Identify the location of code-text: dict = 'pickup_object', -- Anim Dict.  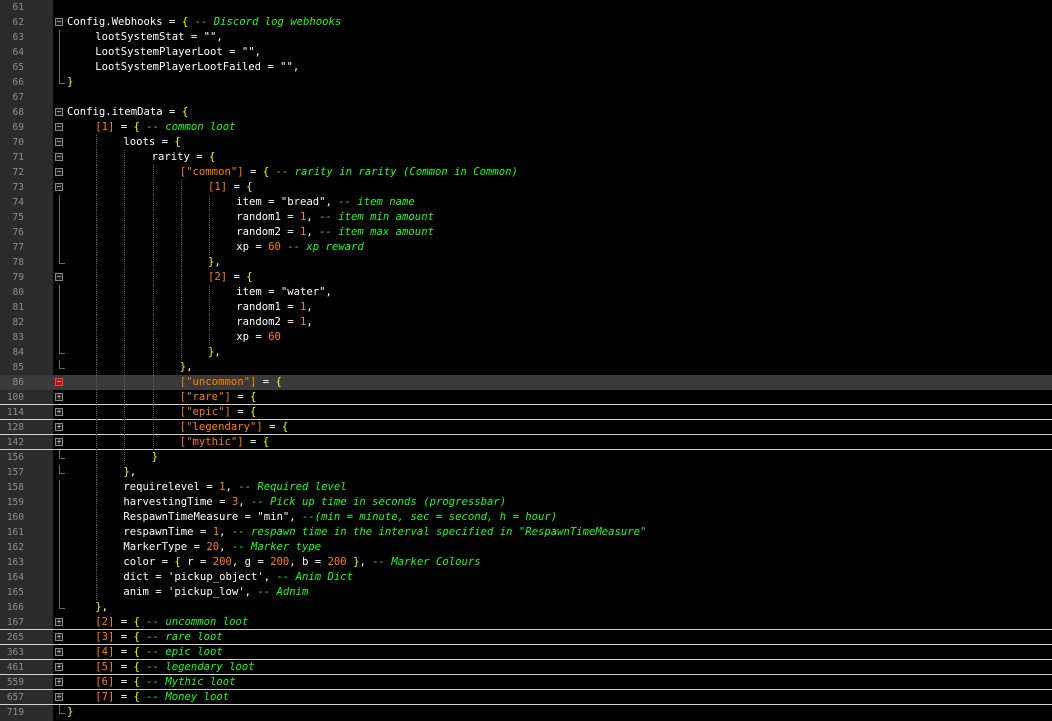
(238, 577).